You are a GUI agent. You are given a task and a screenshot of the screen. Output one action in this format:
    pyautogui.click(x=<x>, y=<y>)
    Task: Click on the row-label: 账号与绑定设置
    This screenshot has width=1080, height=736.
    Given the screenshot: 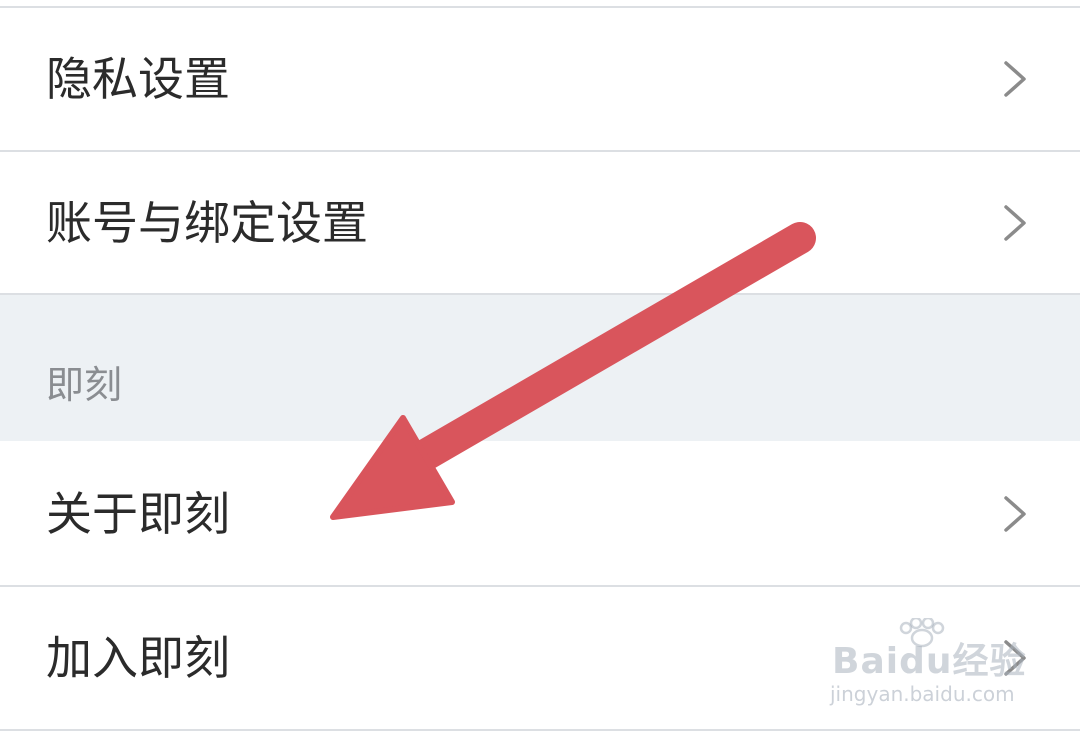 What is the action you would take?
    pyautogui.click(x=207, y=223)
    